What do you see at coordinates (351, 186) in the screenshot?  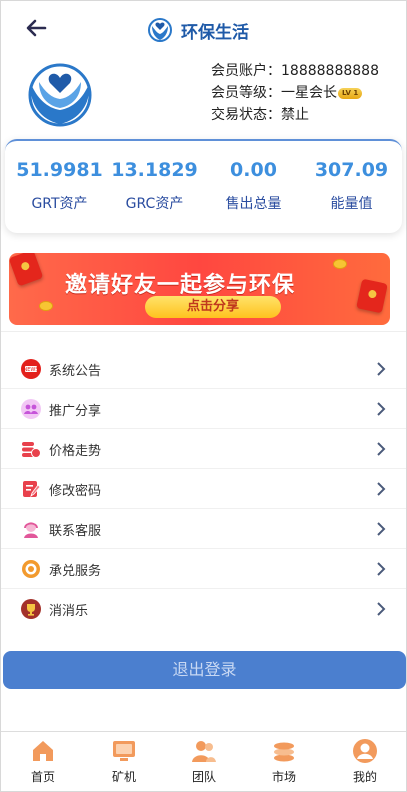 I see `stat-energy: 307.09 能量值` at bounding box center [351, 186].